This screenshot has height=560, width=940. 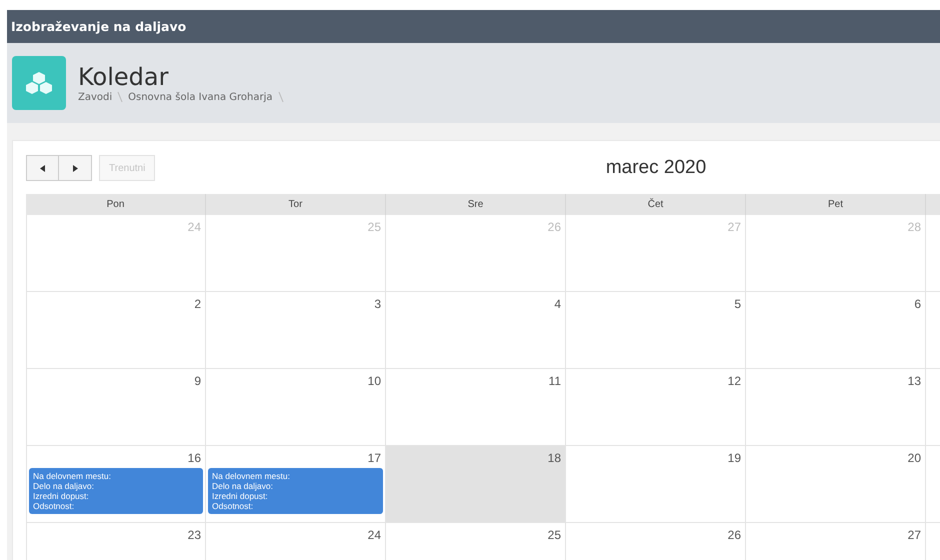 What do you see at coordinates (656, 484) in the screenshot?
I see `day-cell: 19` at bounding box center [656, 484].